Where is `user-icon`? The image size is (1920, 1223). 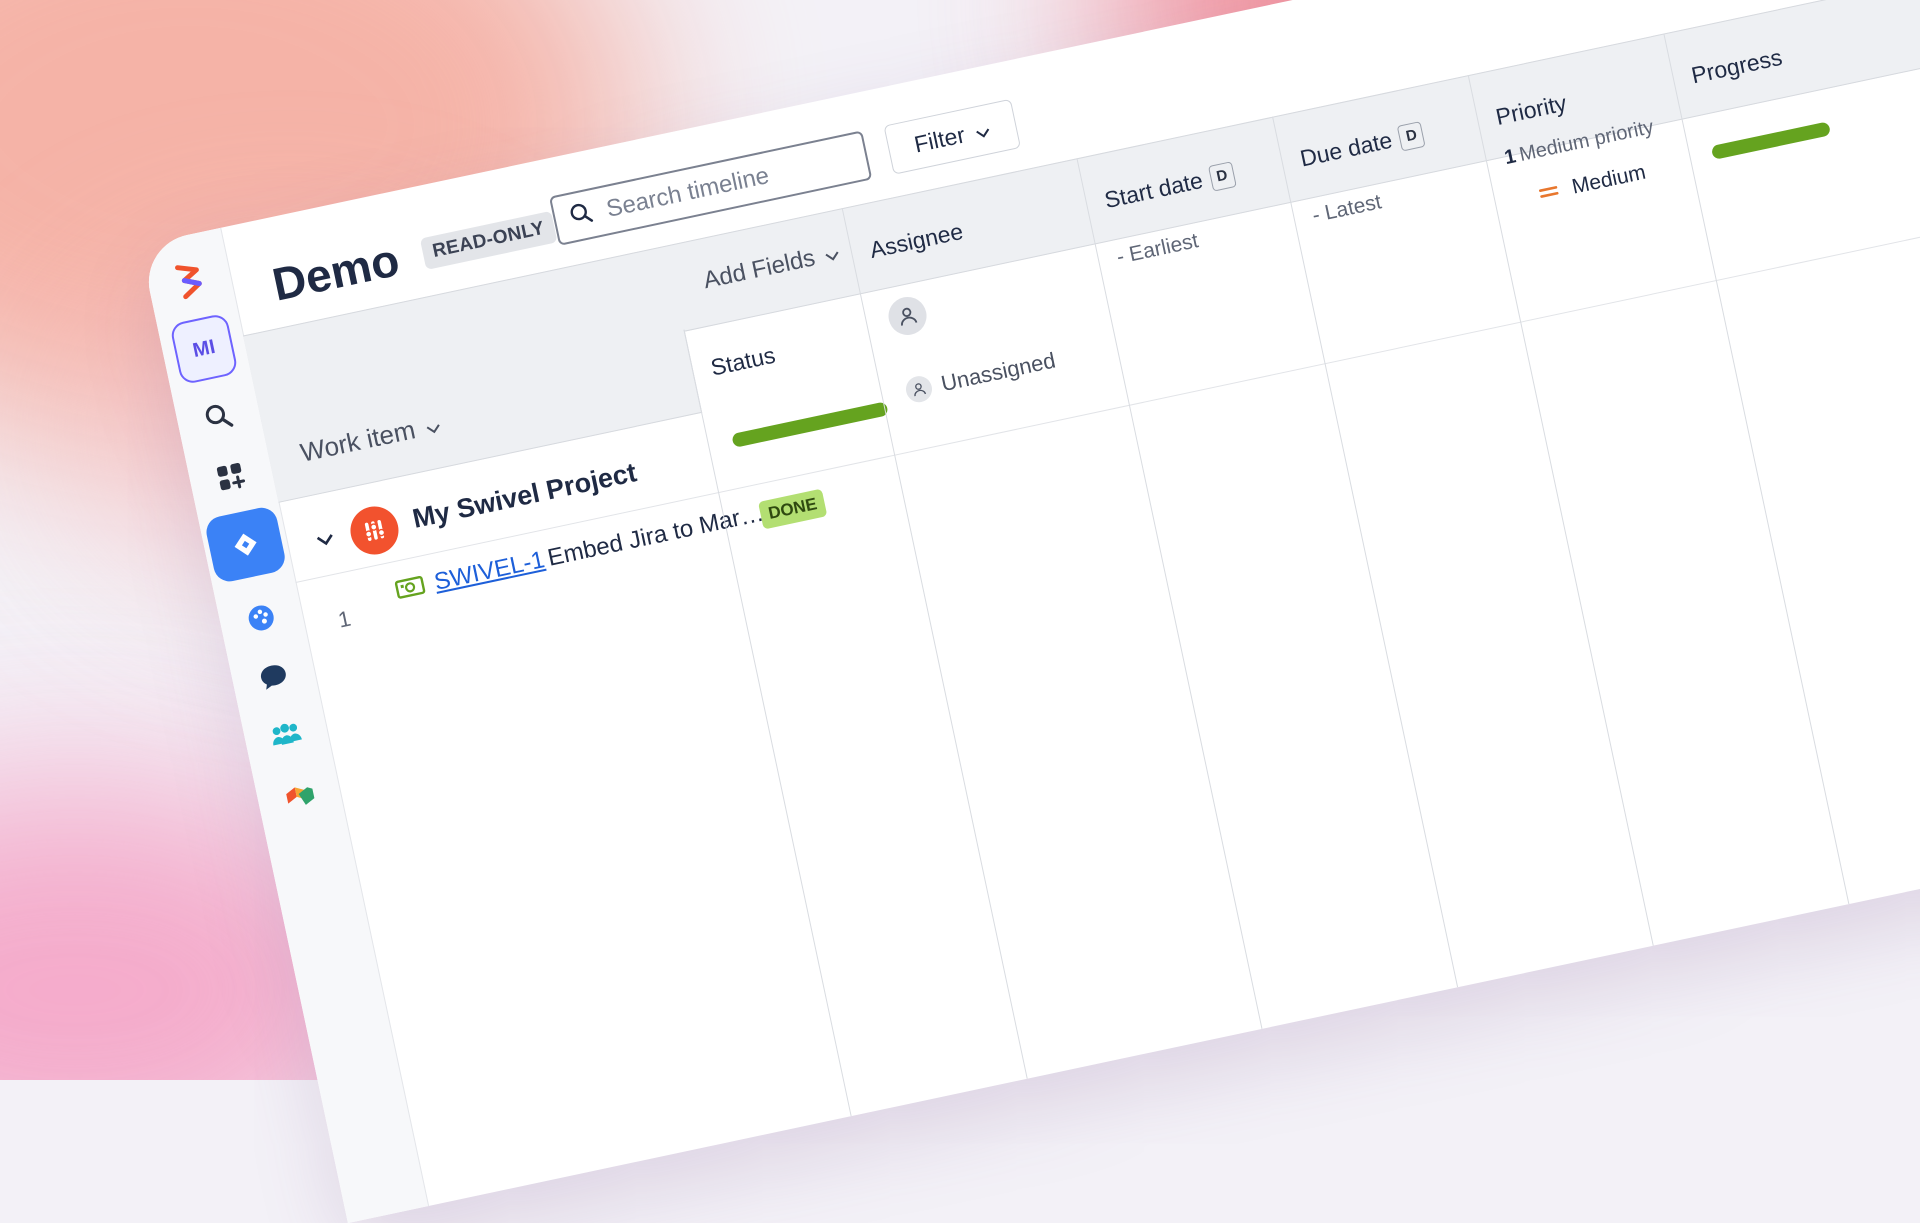
user-icon is located at coordinates (919, 389).